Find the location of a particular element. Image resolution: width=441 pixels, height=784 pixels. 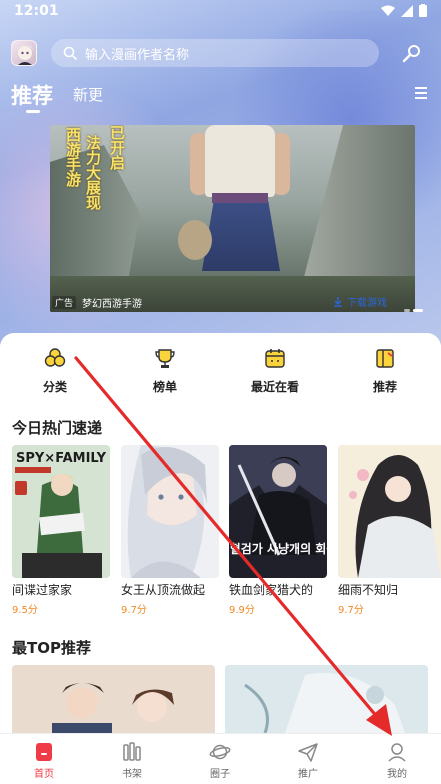

cover-art-spy-family: SPY×FAMILY is located at coordinates (61, 511).